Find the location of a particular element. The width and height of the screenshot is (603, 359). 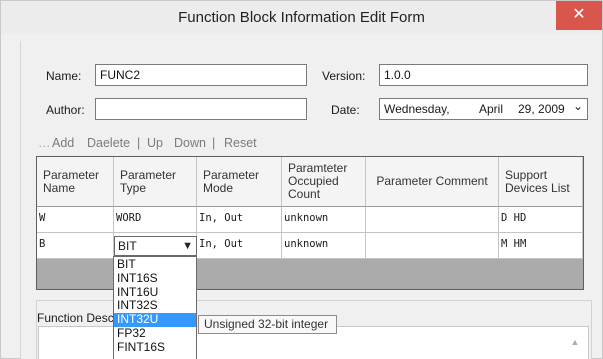

table-cell-name: W is located at coordinates (75, 220).